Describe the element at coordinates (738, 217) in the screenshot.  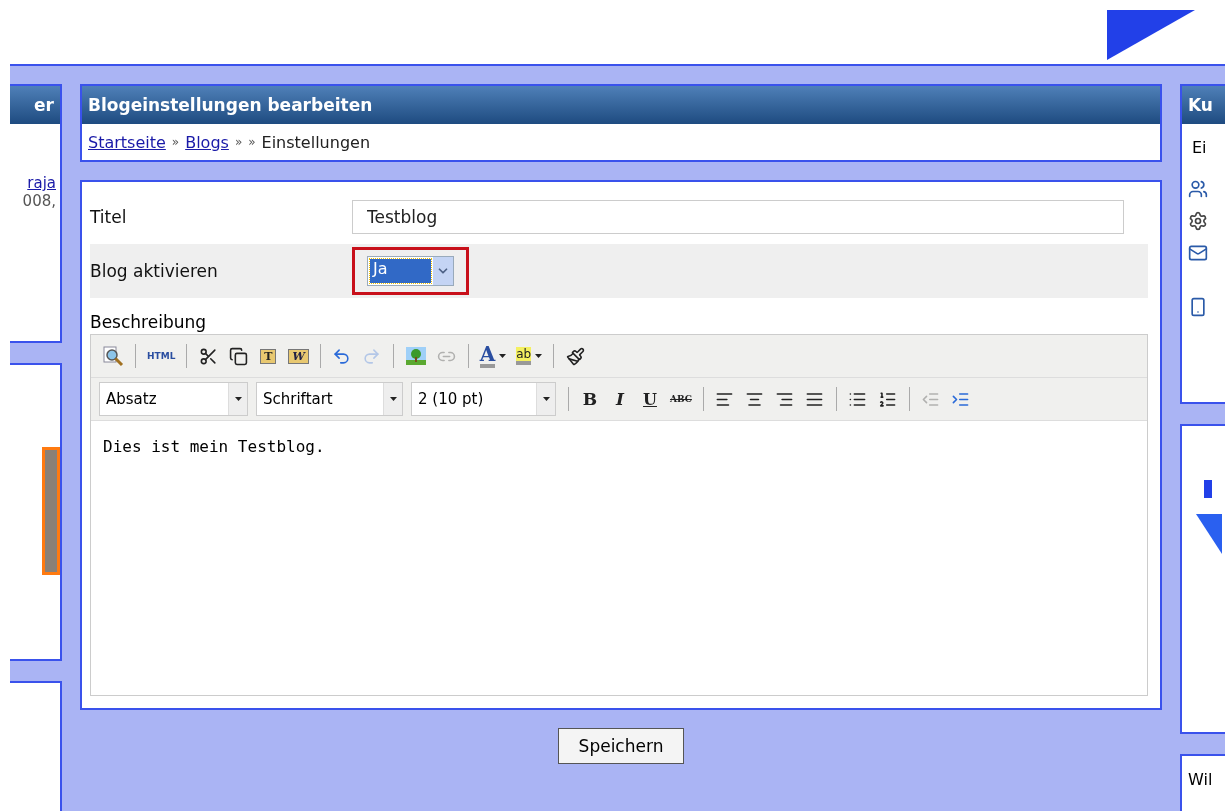
I see `title-input: Testblog` at that location.